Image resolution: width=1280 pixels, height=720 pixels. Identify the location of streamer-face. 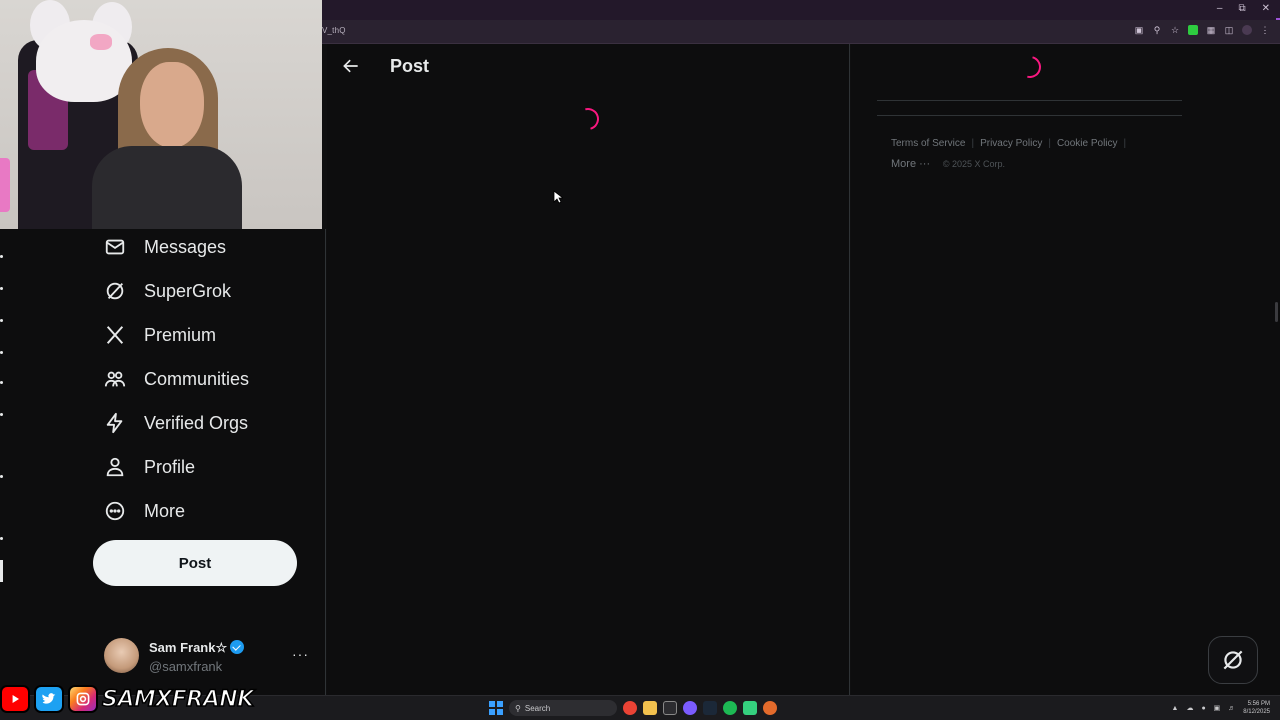
(172, 105).